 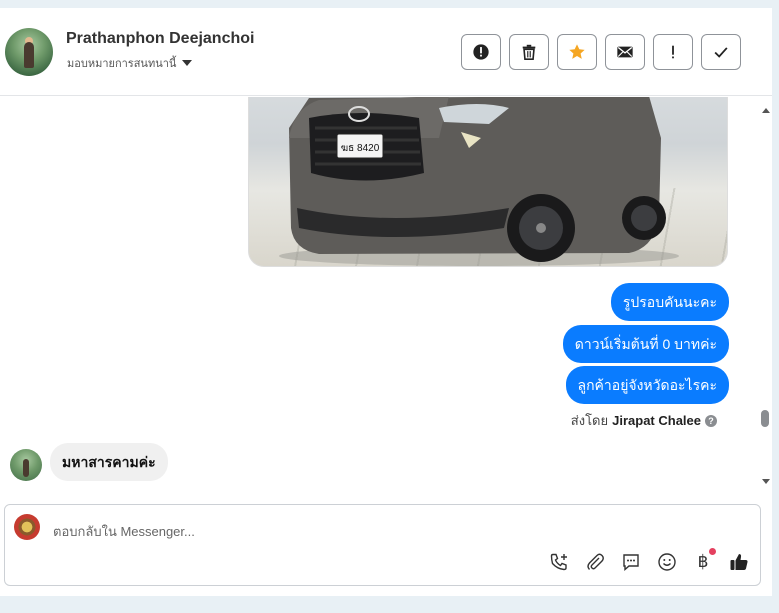 What do you see at coordinates (647, 385) in the screenshot?
I see `outgoing-message: ลูกค้าอยู่จังหวัดอะไรคะ` at bounding box center [647, 385].